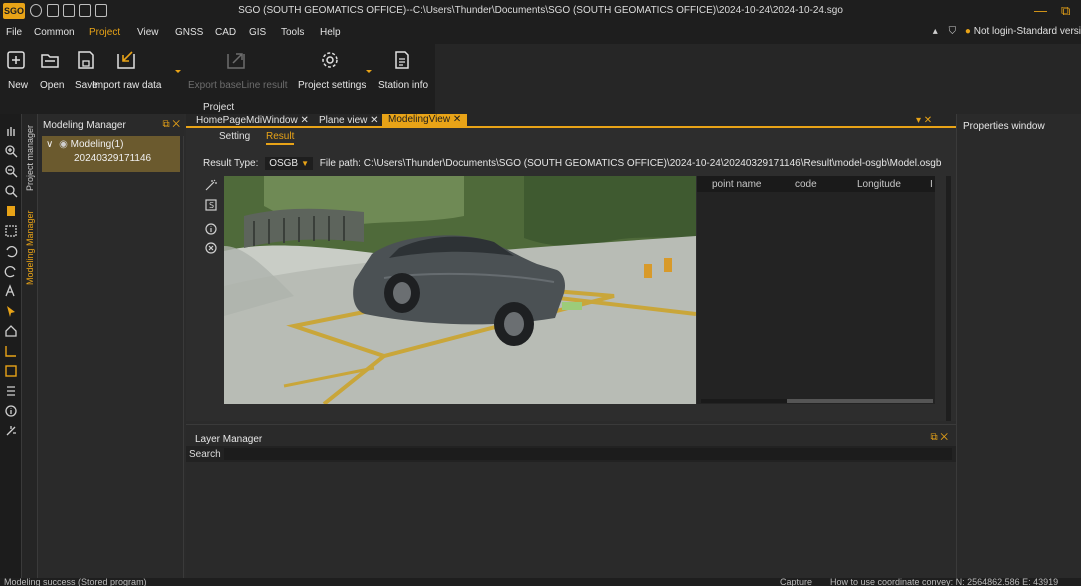 This screenshot has height=586, width=1081. I want to click on station-info-label: Station info, so click(403, 85).